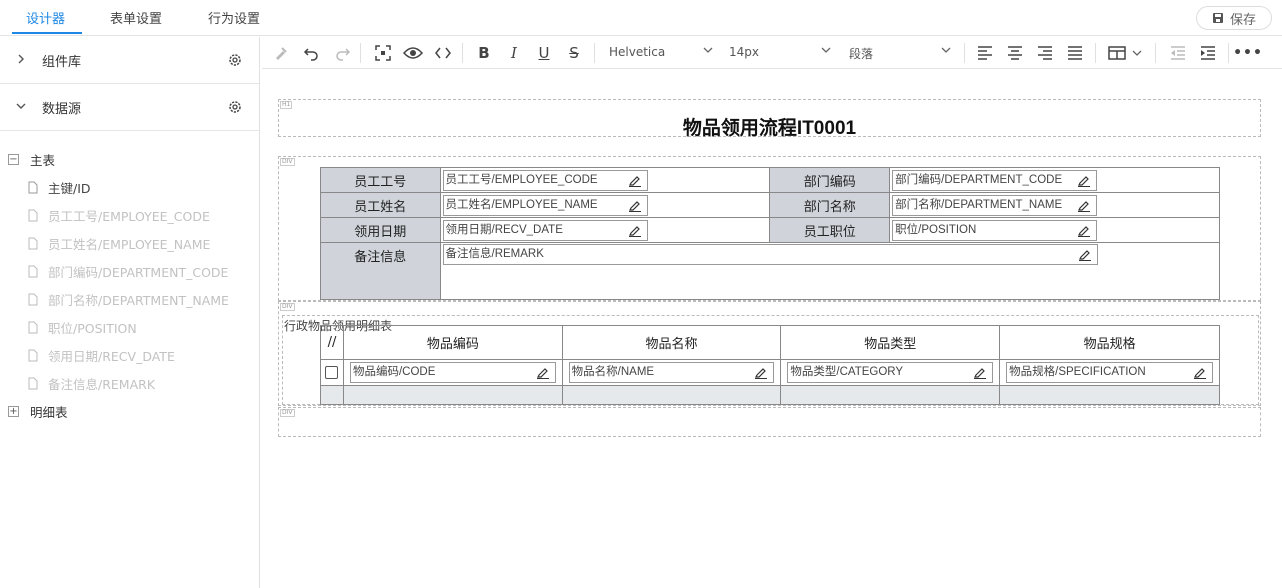  I want to click on tree-field-item: 部门名称/DEPARTMENT_NAME, so click(129, 299).